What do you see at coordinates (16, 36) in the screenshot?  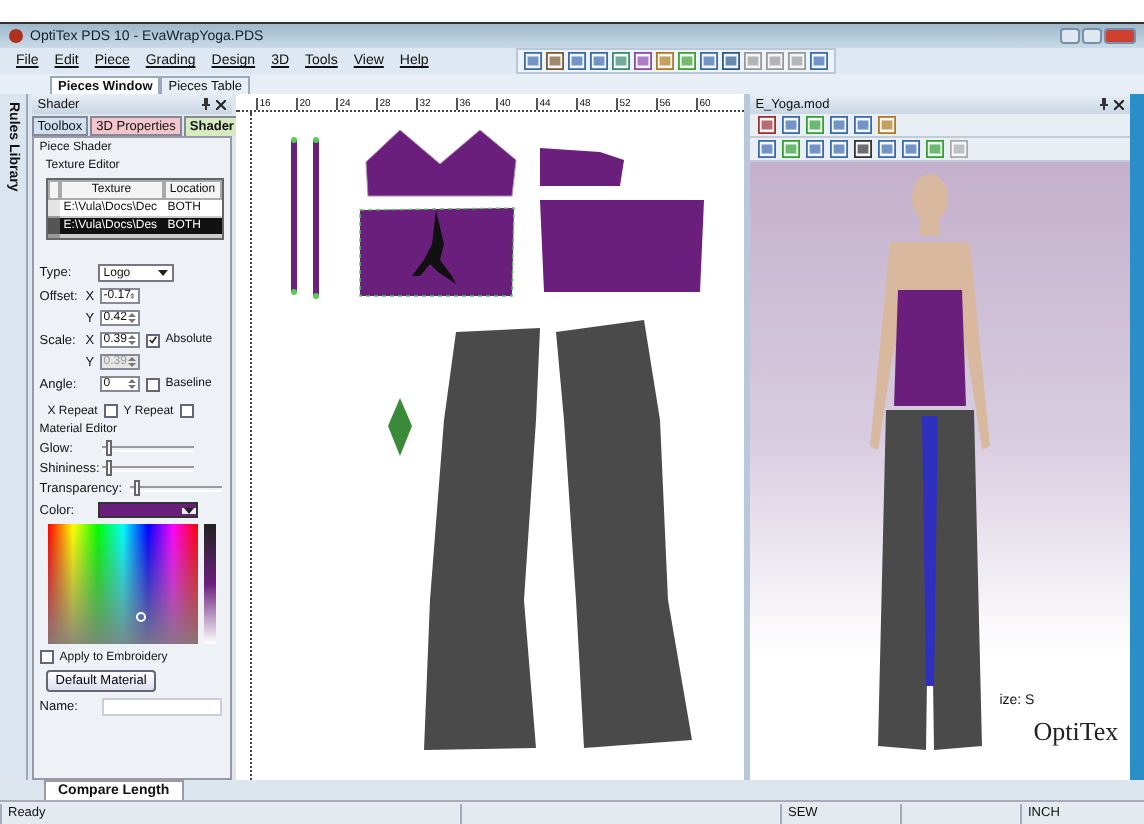 I see `app-icon` at bounding box center [16, 36].